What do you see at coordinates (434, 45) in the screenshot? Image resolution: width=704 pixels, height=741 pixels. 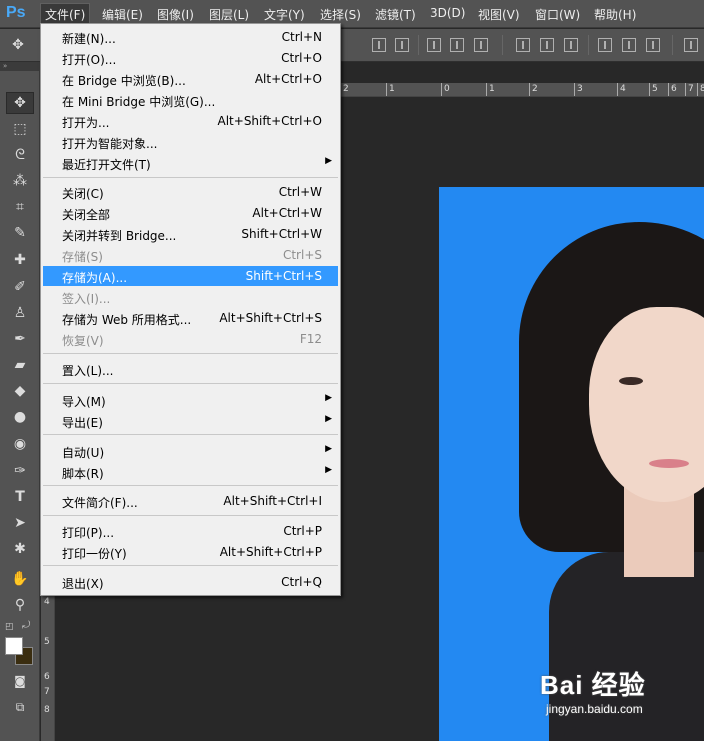 I see `align-left-icon` at bounding box center [434, 45].